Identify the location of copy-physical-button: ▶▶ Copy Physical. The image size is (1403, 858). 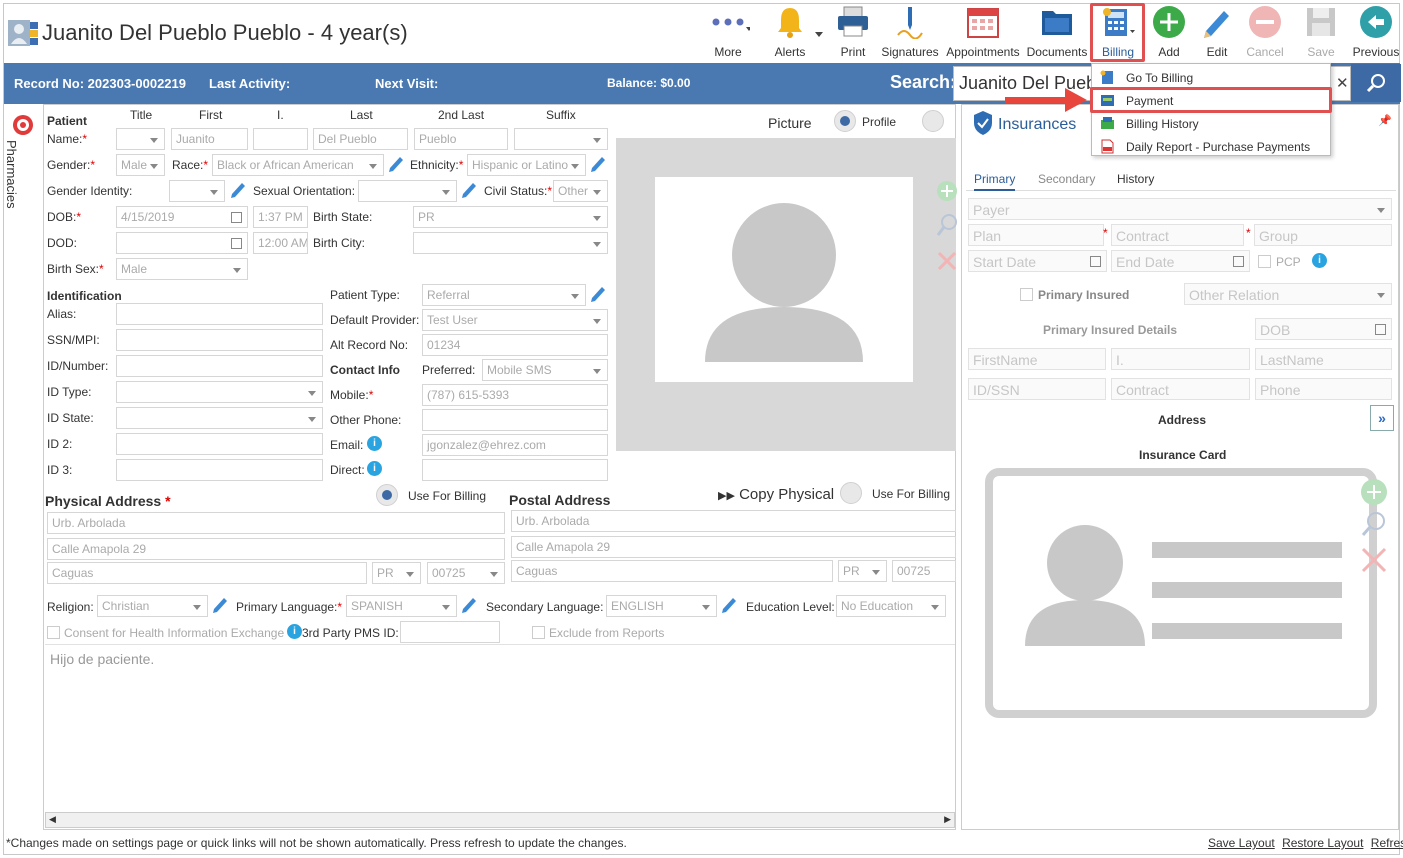
(776, 494).